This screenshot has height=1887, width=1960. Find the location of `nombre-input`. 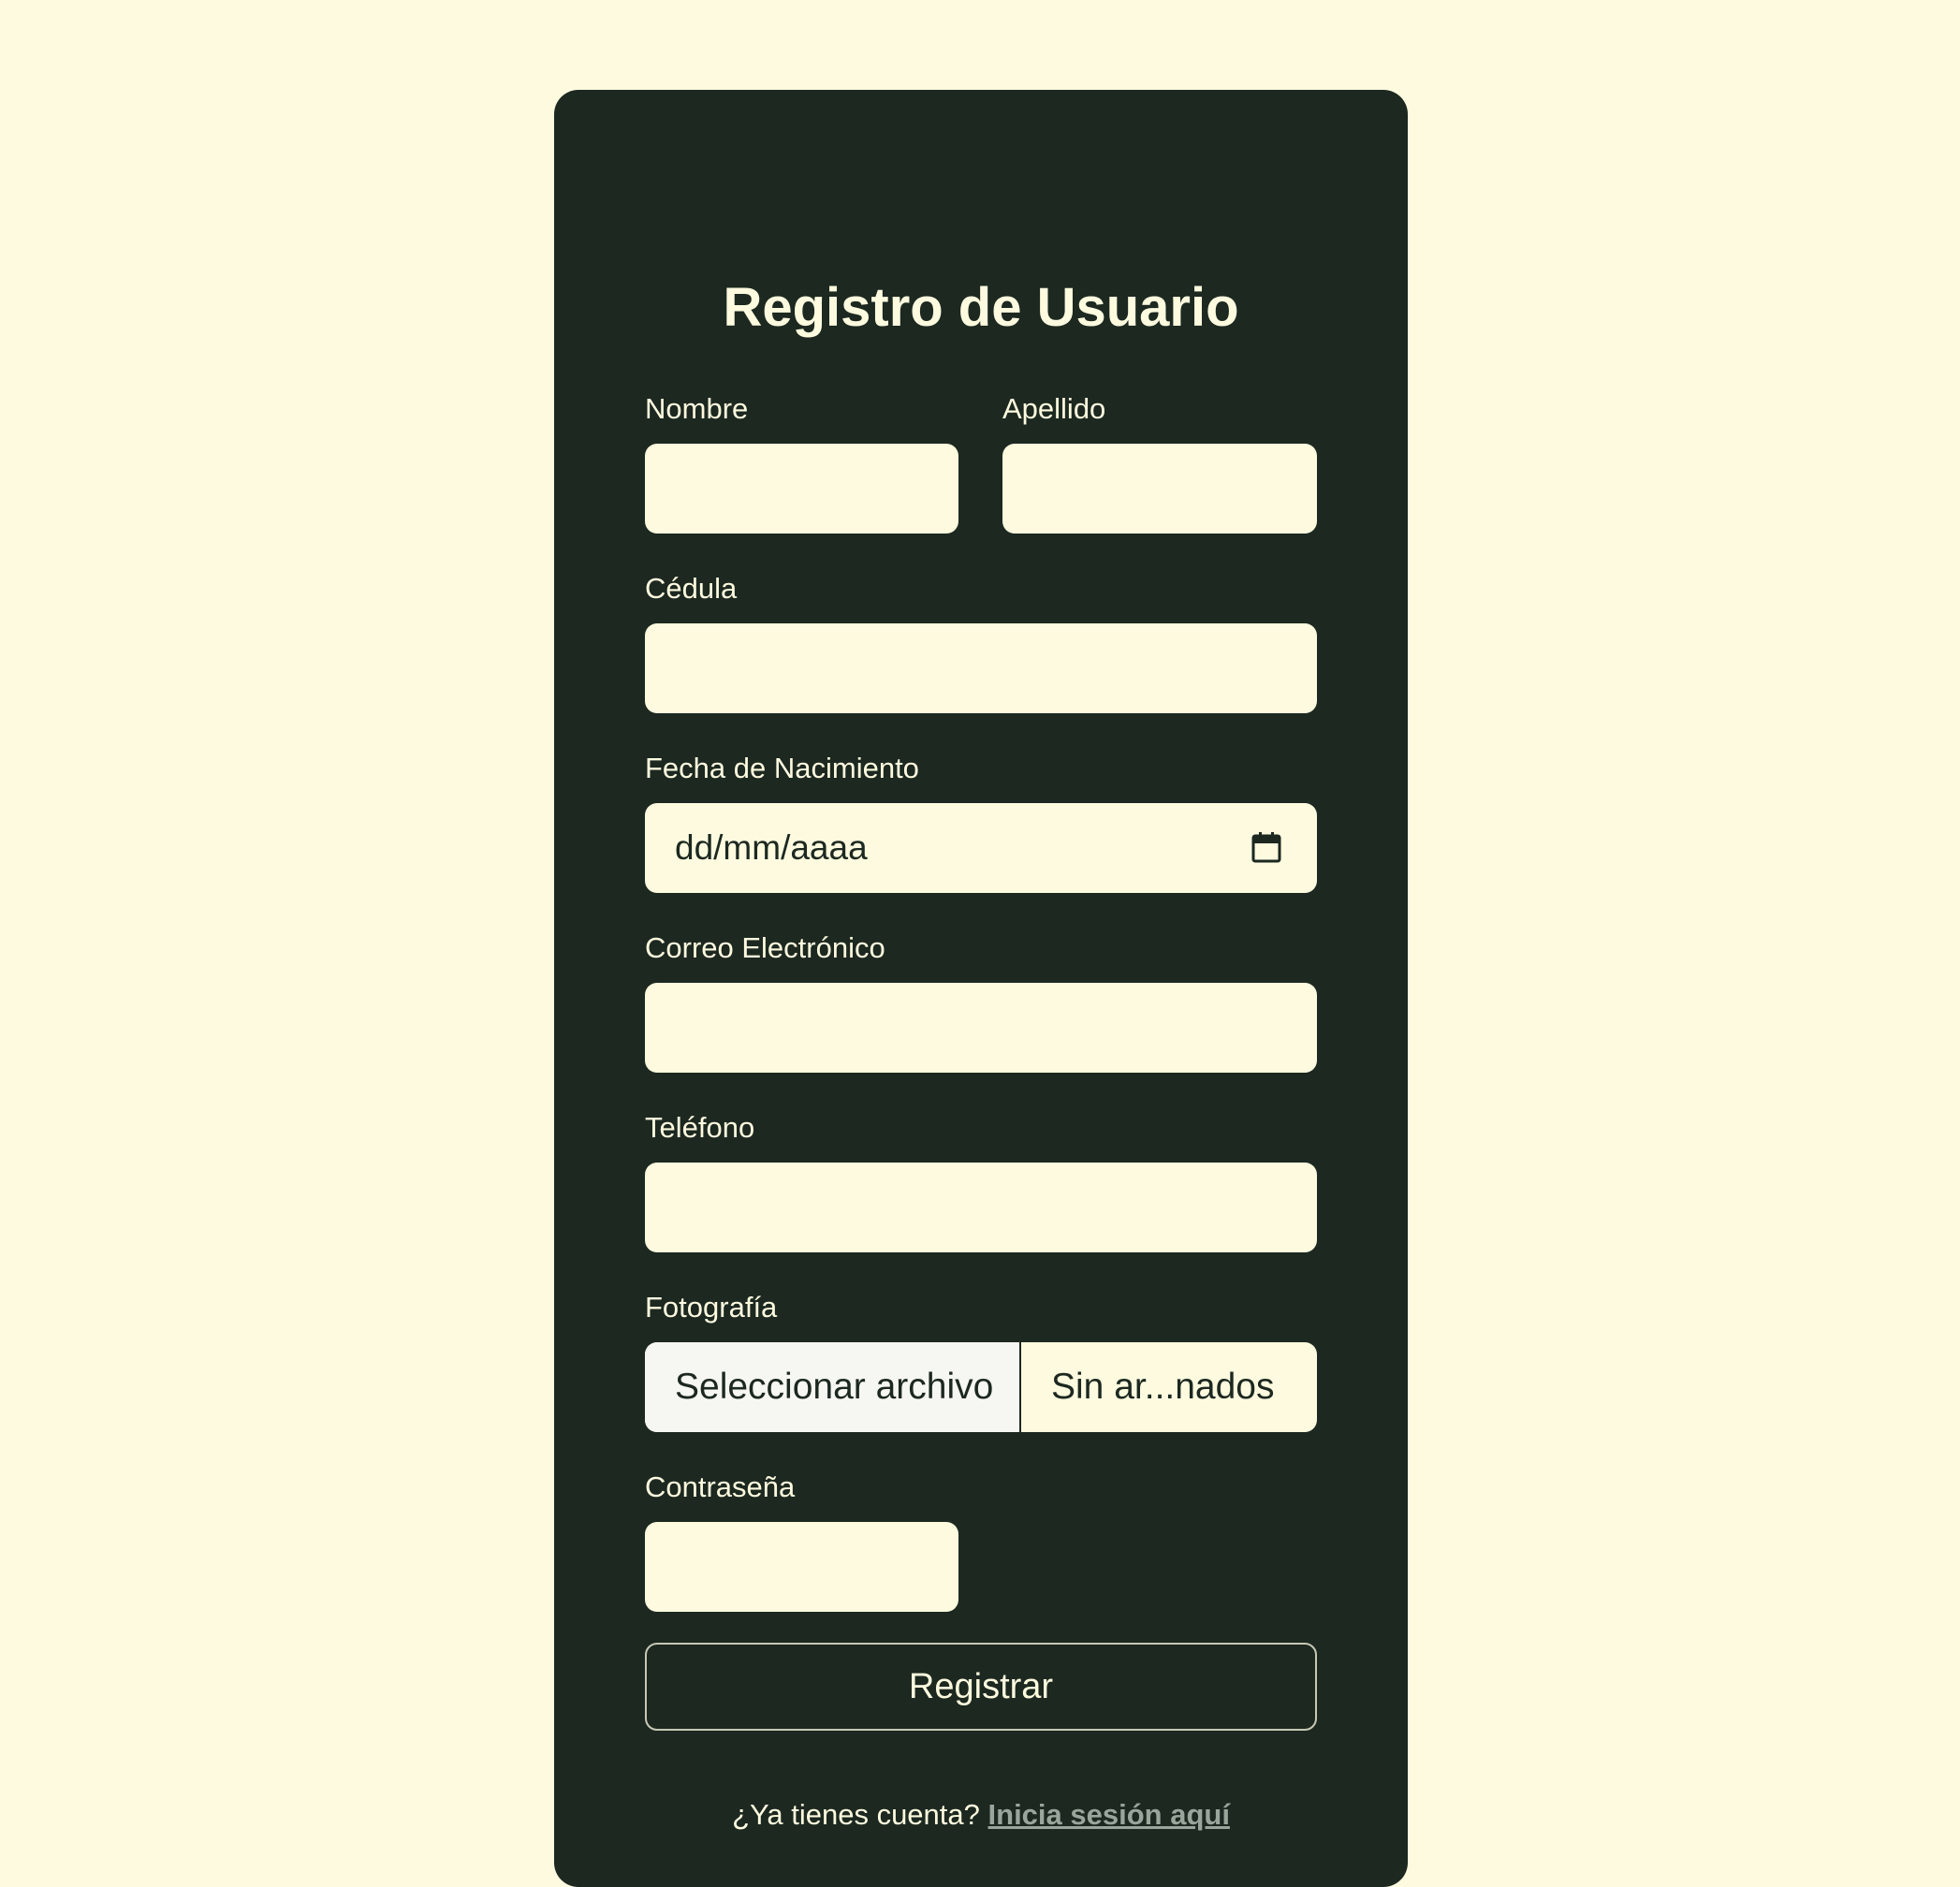

nombre-input is located at coordinates (801, 489).